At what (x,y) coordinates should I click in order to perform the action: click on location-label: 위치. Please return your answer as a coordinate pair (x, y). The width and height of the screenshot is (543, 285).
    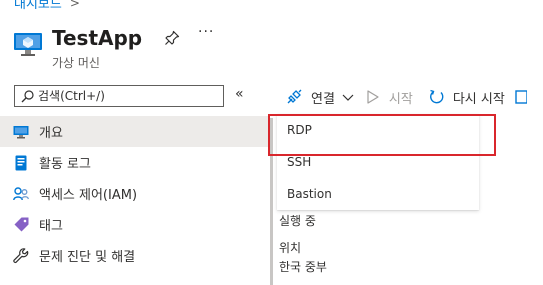
    Looking at the image, I should click on (290, 248).